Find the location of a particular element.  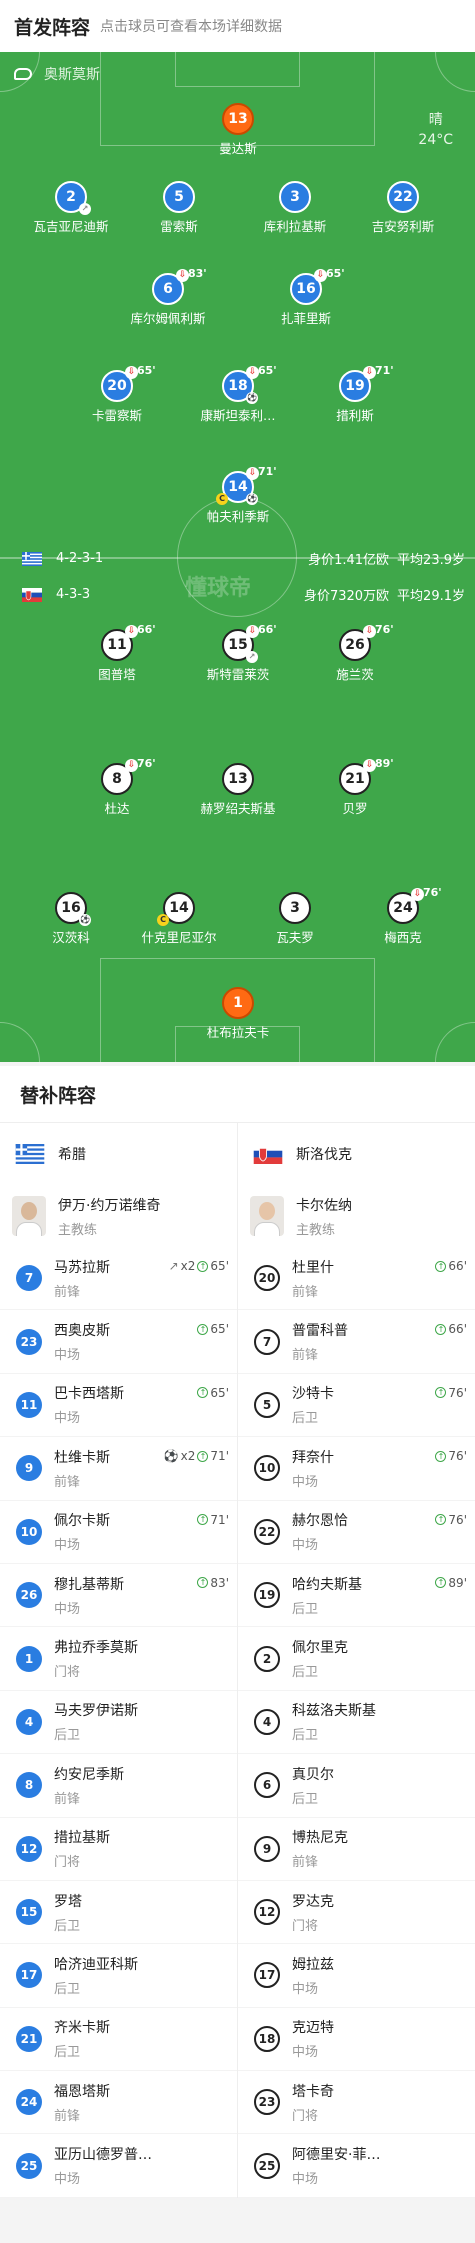

sub-player-row: 4 马夫罗伊诺斯 后卫 is located at coordinates (118, 1723).